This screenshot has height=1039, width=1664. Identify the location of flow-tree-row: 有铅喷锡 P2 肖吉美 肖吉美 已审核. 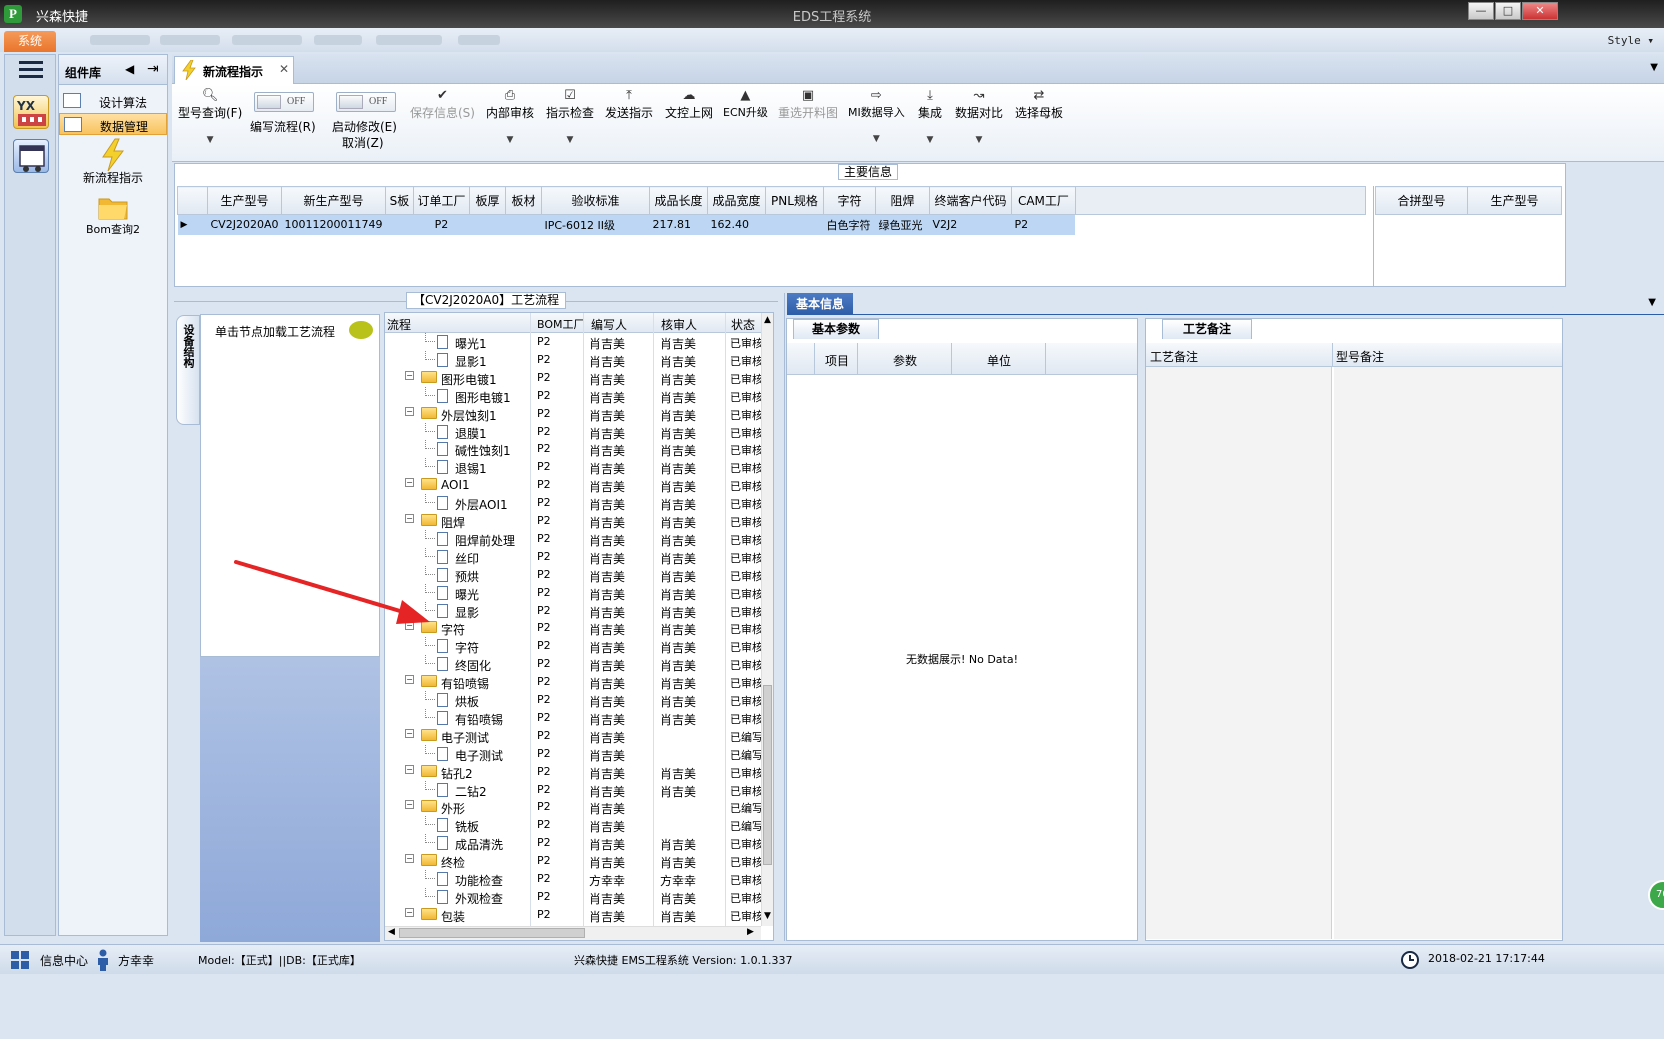
(573, 717).